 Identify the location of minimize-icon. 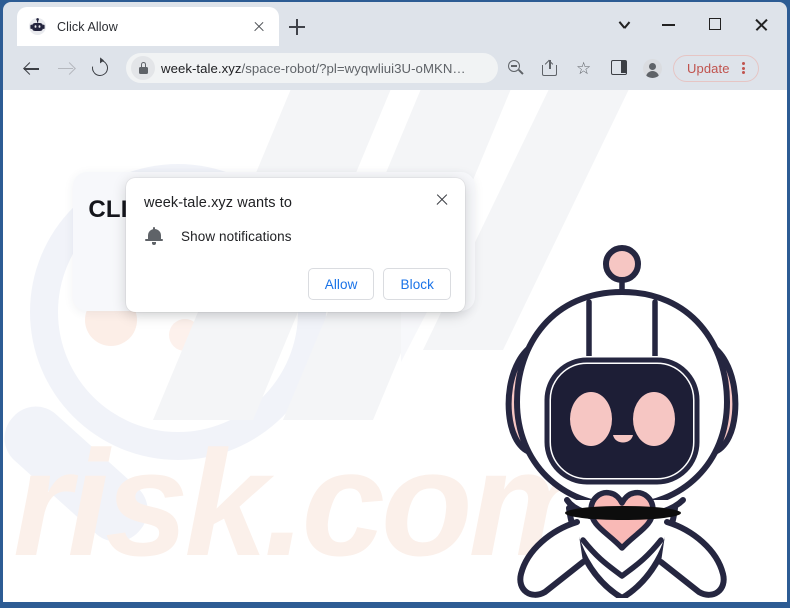
(668, 25).